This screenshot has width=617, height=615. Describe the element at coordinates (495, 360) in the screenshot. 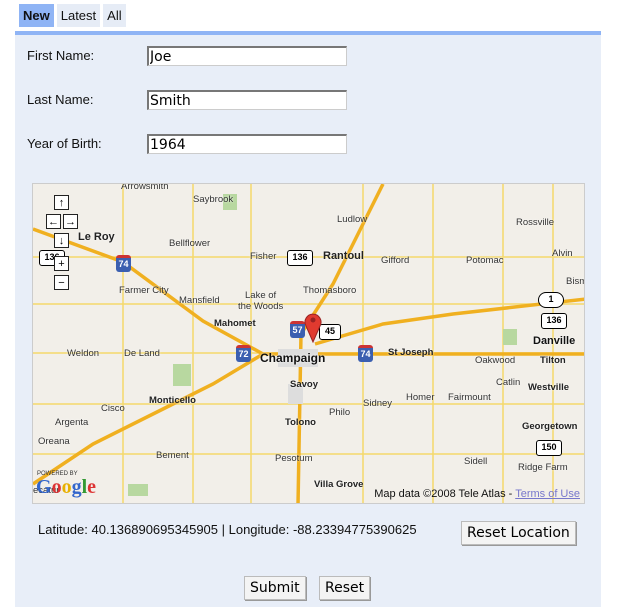

I see `place-label: Oakwood` at that location.